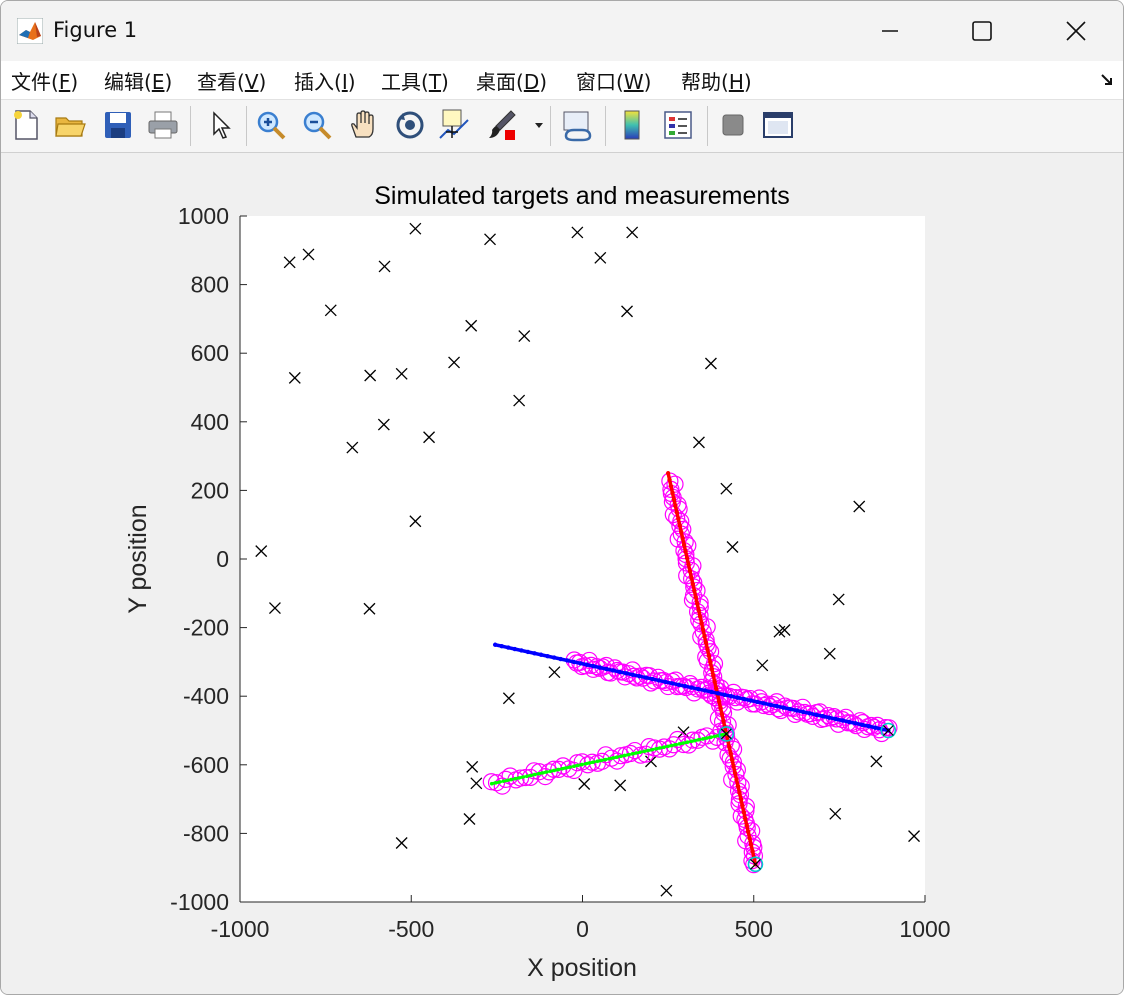  I want to click on menu-insert: 插入(I), so click(325, 80).